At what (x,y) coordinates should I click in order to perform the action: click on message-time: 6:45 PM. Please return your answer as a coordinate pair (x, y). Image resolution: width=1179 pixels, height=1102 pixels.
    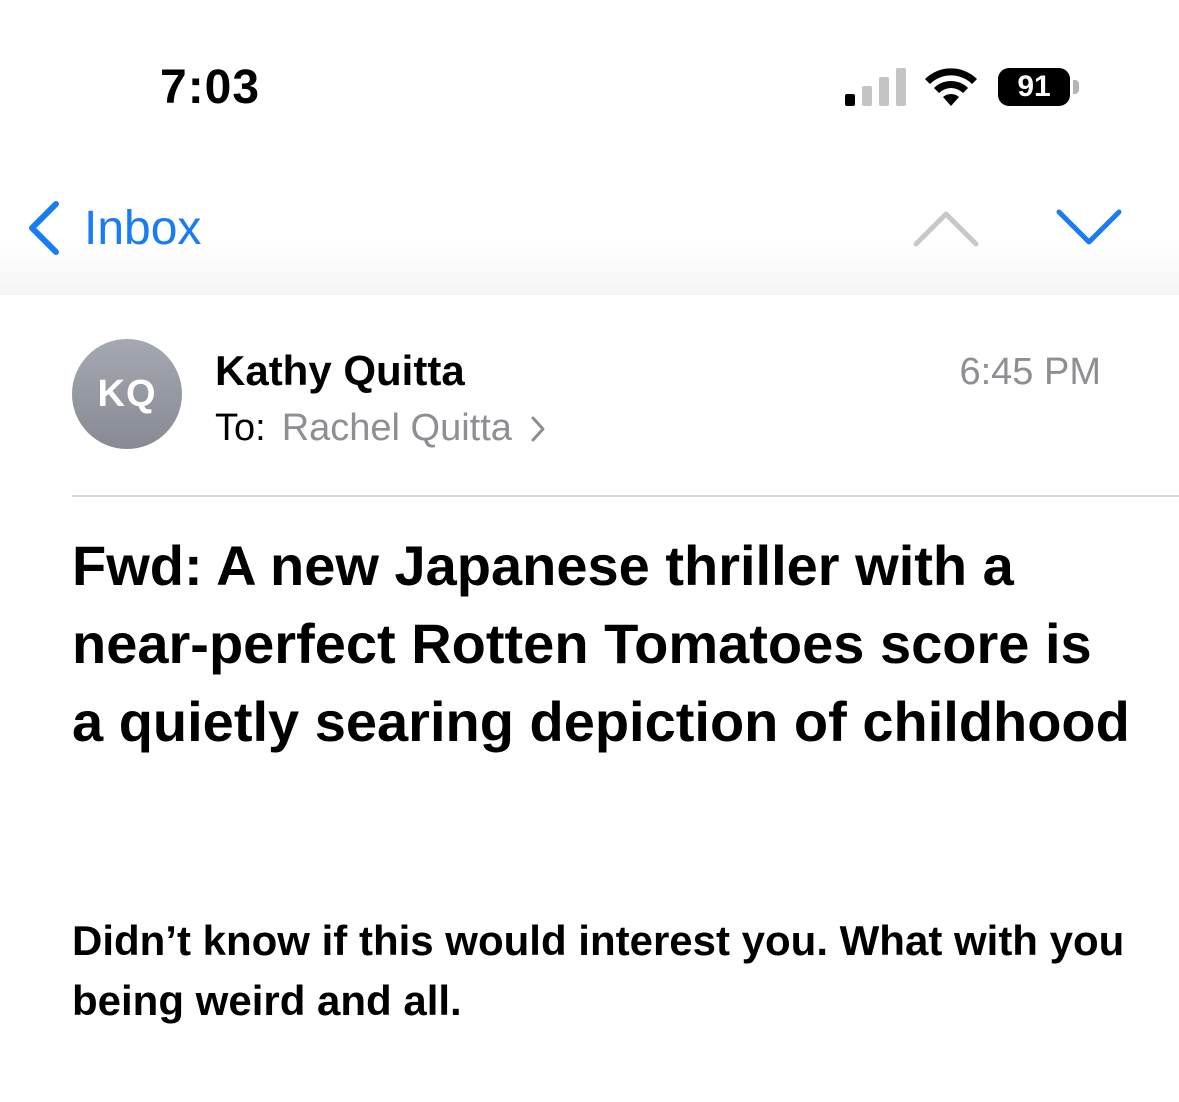
    Looking at the image, I should click on (1030, 372).